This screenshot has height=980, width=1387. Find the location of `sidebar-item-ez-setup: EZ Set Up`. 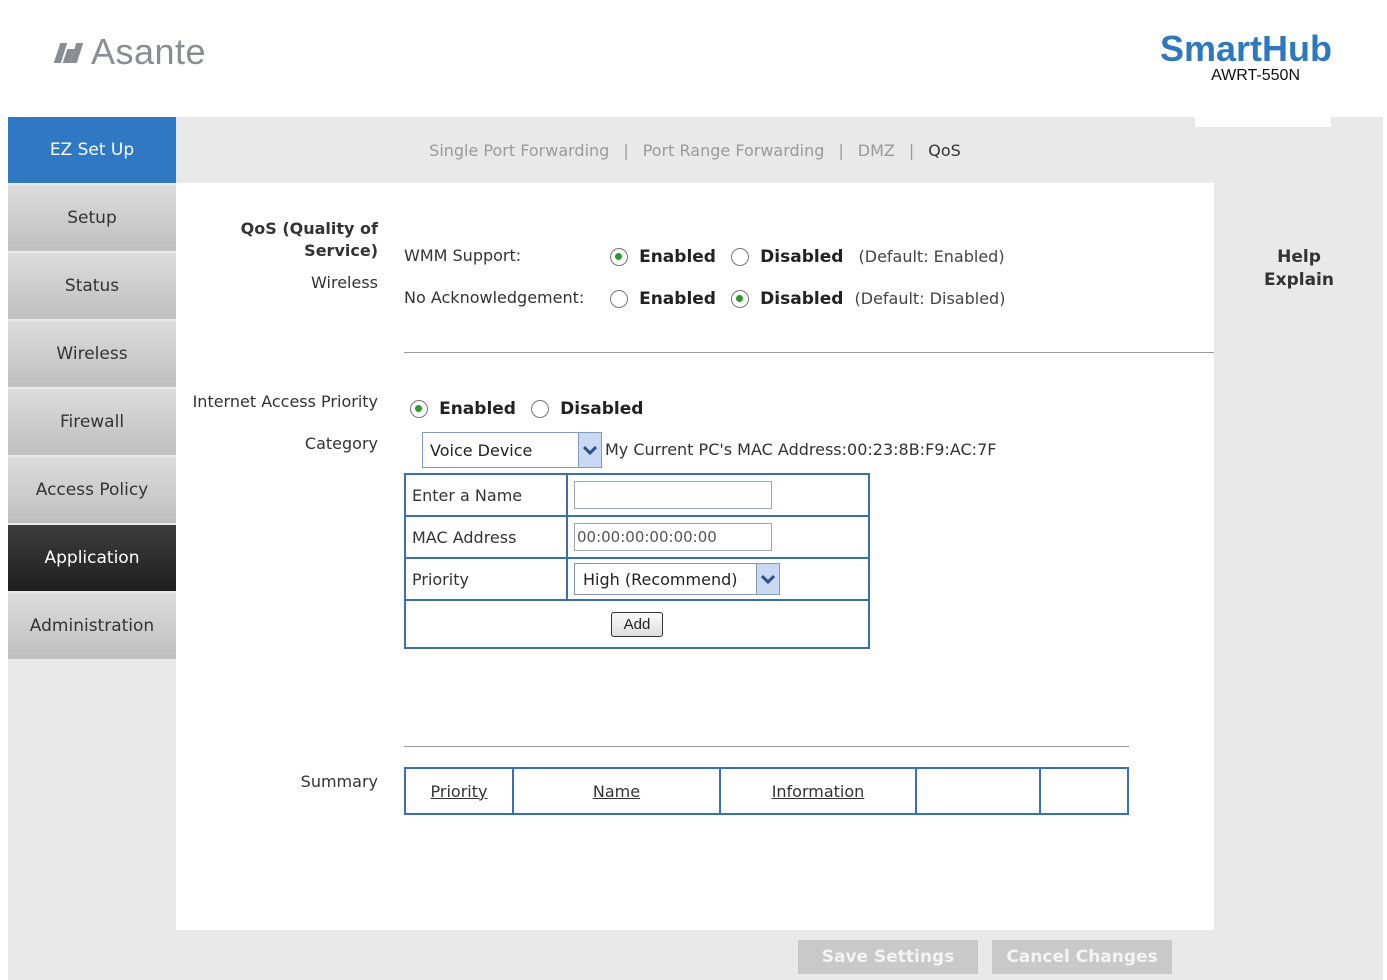

sidebar-item-ez-setup: EZ Set Up is located at coordinates (92, 150).